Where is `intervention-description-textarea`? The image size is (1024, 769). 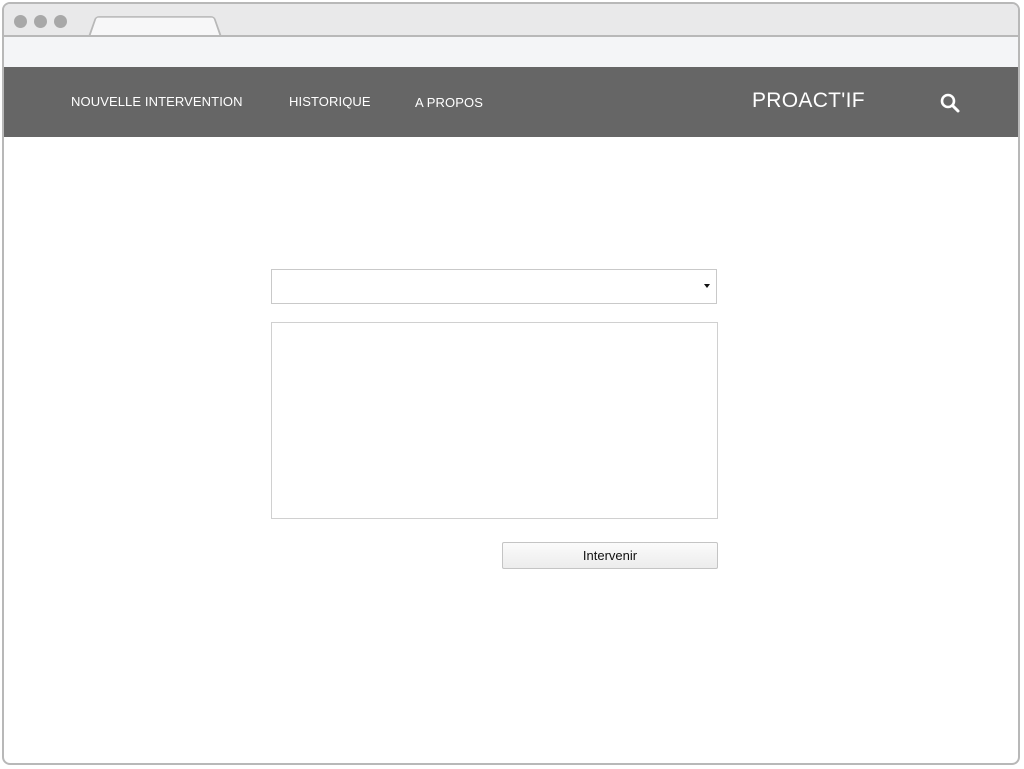 intervention-description-textarea is located at coordinates (494, 420).